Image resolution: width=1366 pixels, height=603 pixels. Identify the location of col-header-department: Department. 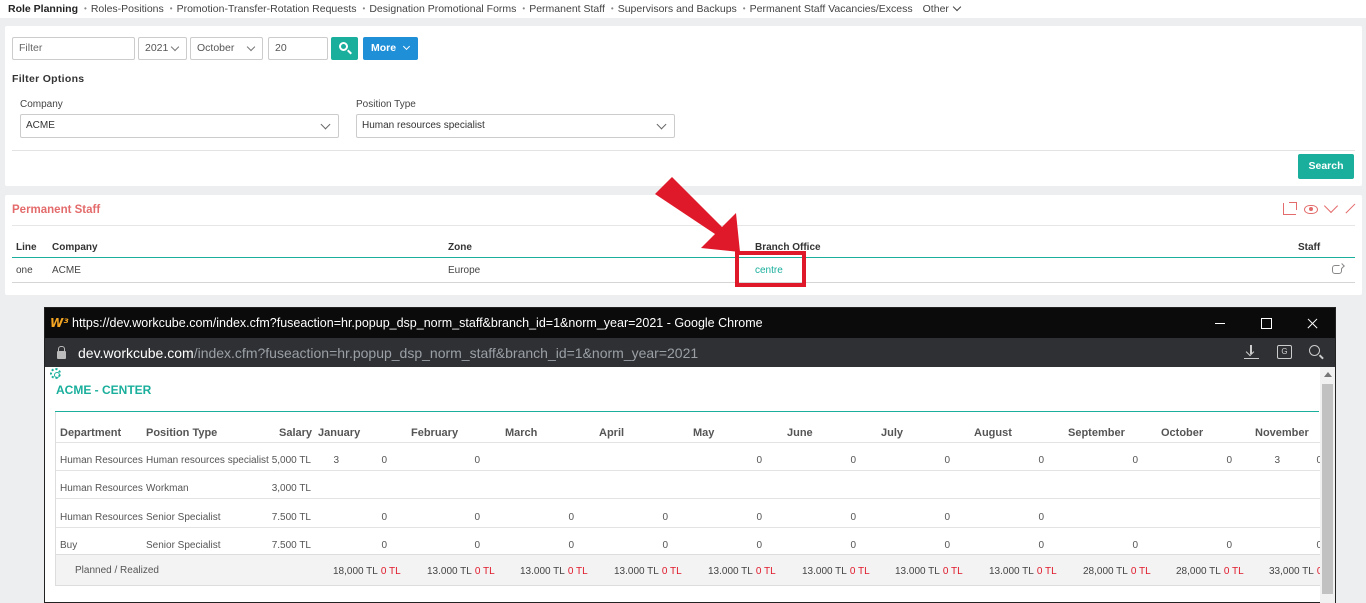
(91, 433).